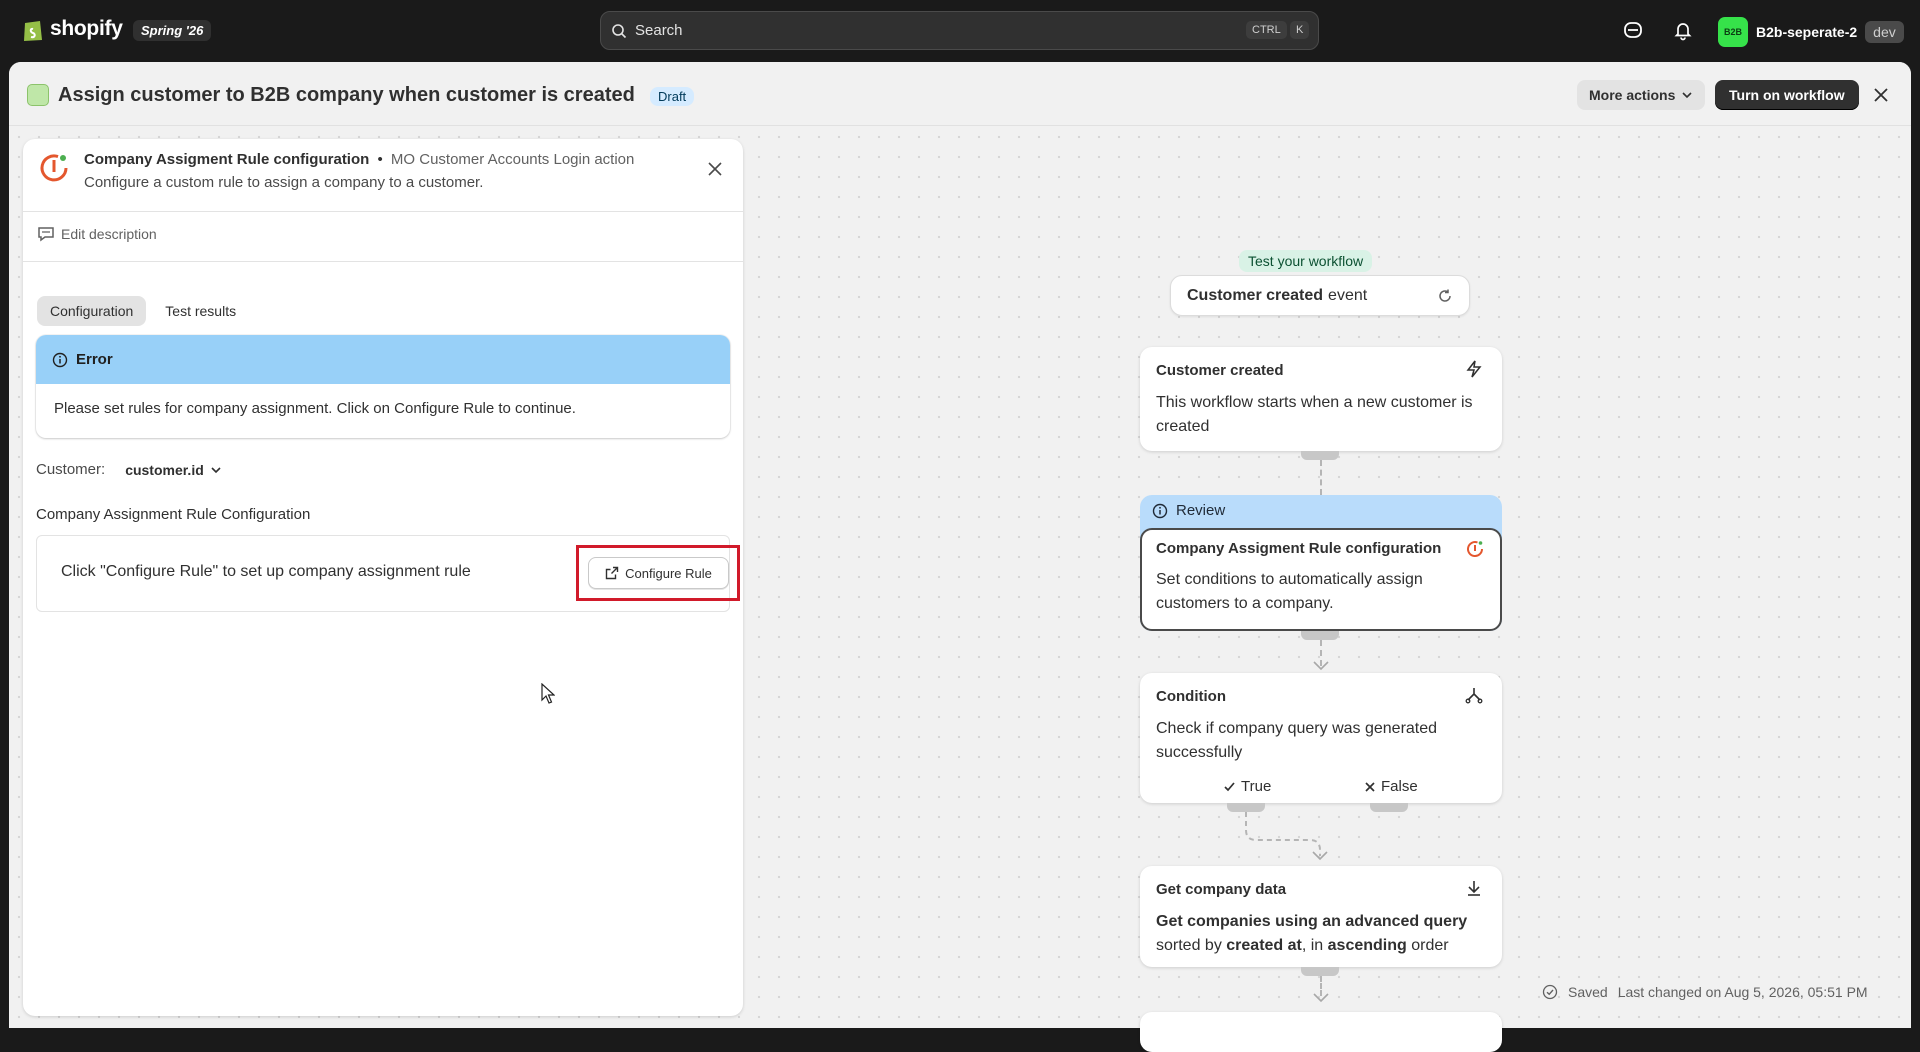  I want to click on shopify-logo: shopify, so click(72, 29).